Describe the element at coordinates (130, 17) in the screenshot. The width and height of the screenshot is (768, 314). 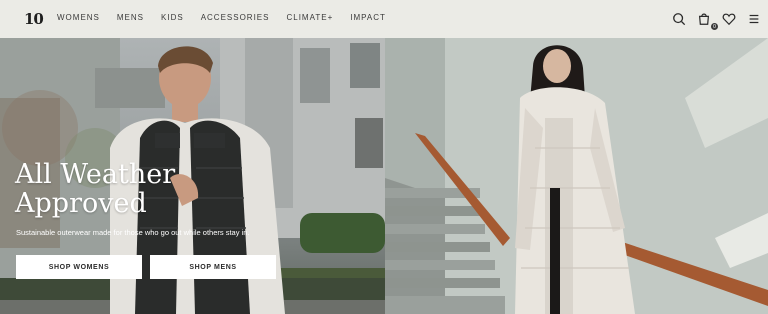
I see `nav-item-mens: MENS` at that location.